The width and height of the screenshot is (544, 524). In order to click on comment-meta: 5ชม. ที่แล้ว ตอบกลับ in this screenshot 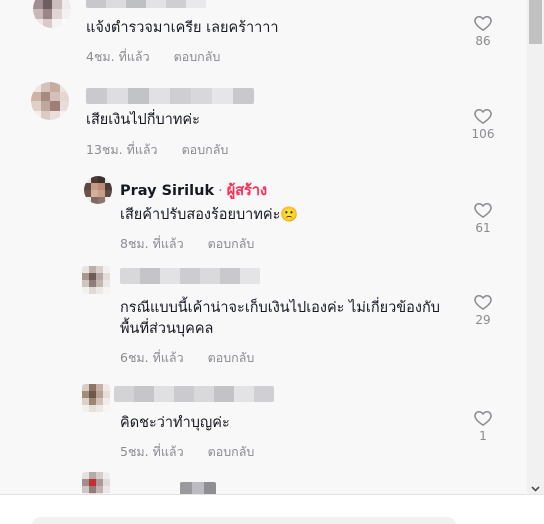, I will do `click(187, 452)`.